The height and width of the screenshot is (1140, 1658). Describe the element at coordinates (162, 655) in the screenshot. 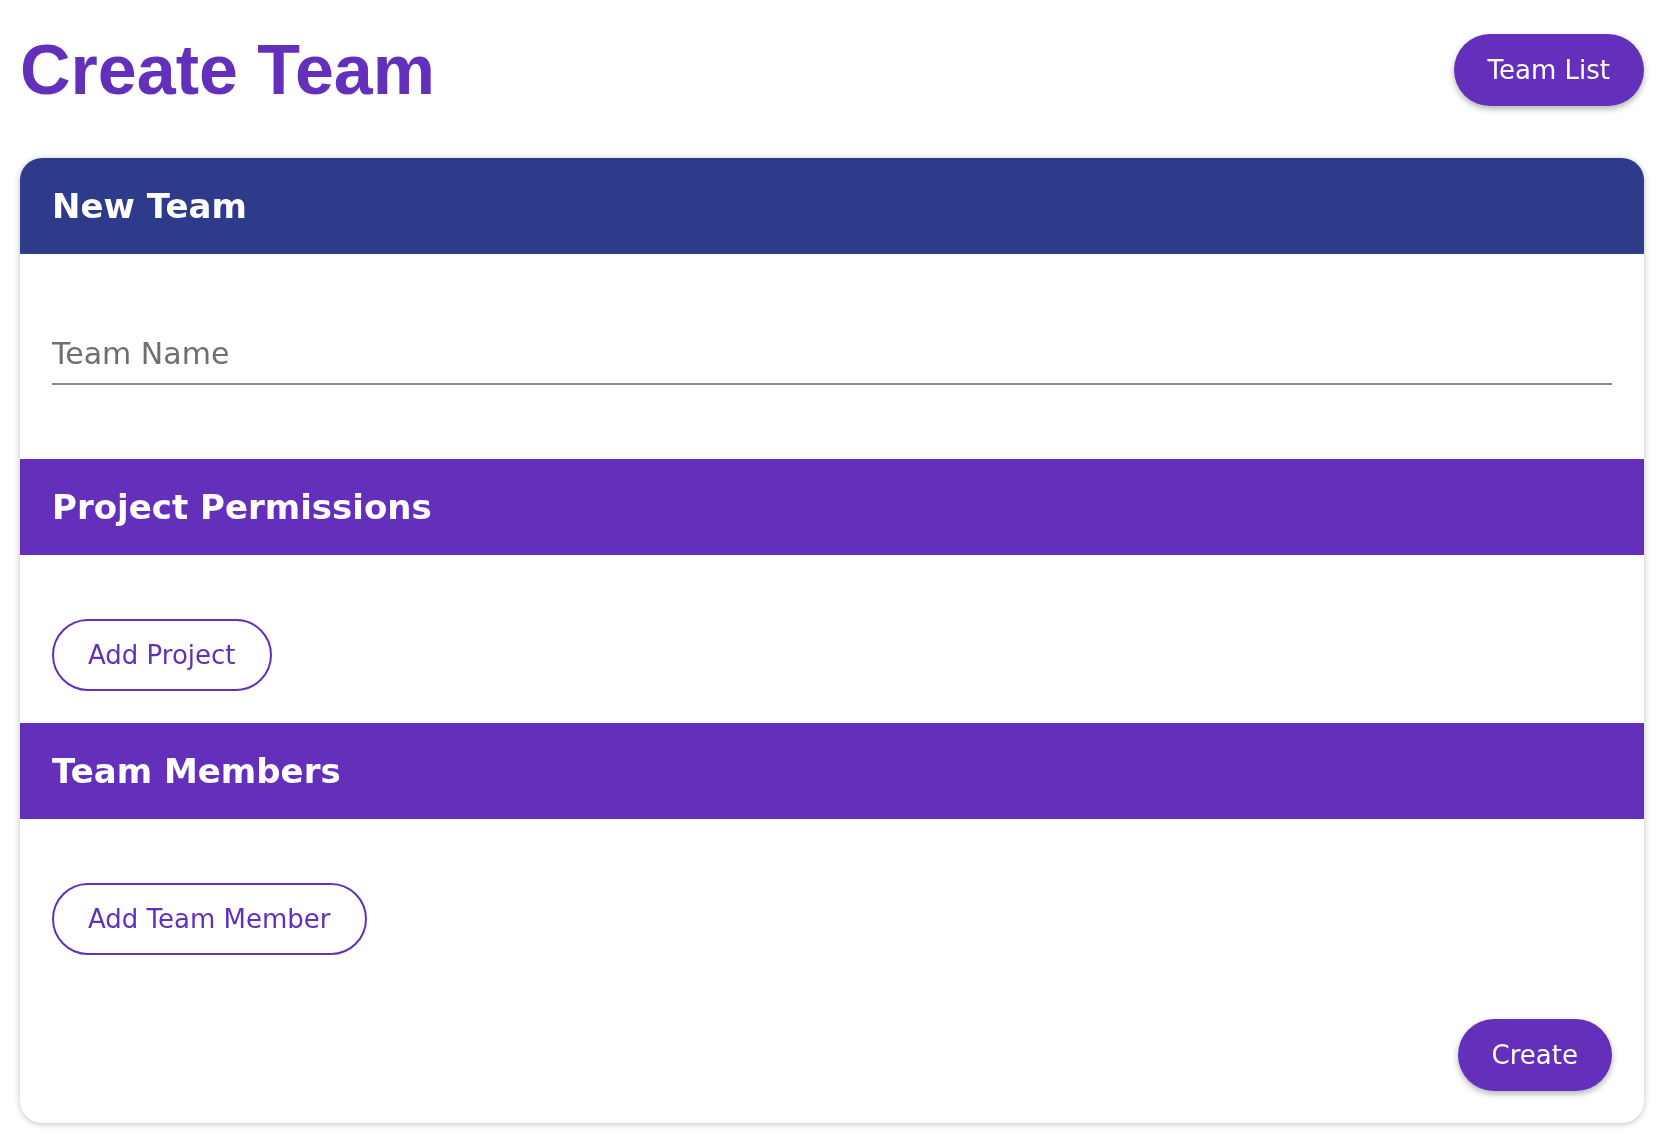

I see `add-button: Add Project` at that location.